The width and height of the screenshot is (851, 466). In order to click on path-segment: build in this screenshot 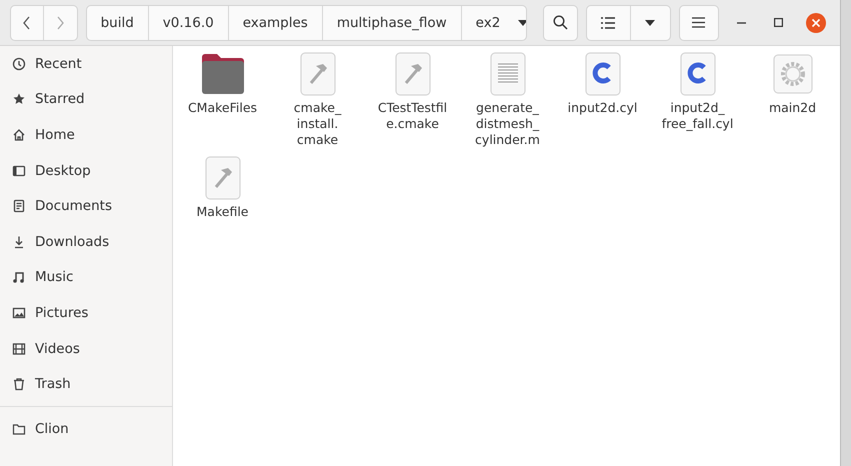, I will do `click(117, 23)`.